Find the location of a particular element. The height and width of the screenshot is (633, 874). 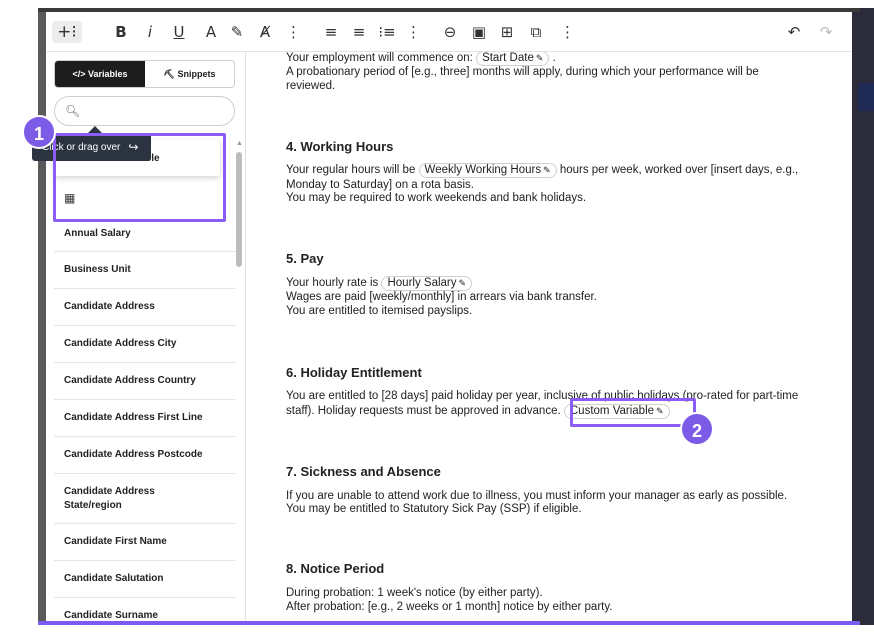

variable-chip-start-date: Start Date ✎ is located at coordinates (513, 59).